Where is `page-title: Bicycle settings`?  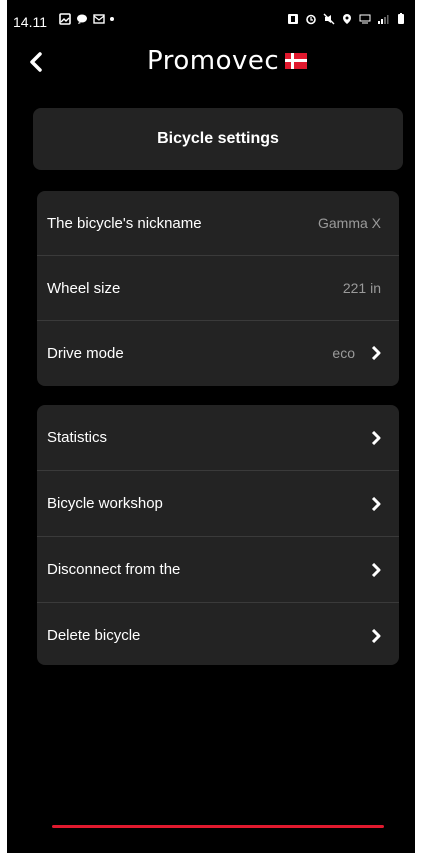
page-title: Bicycle settings is located at coordinates (218, 138).